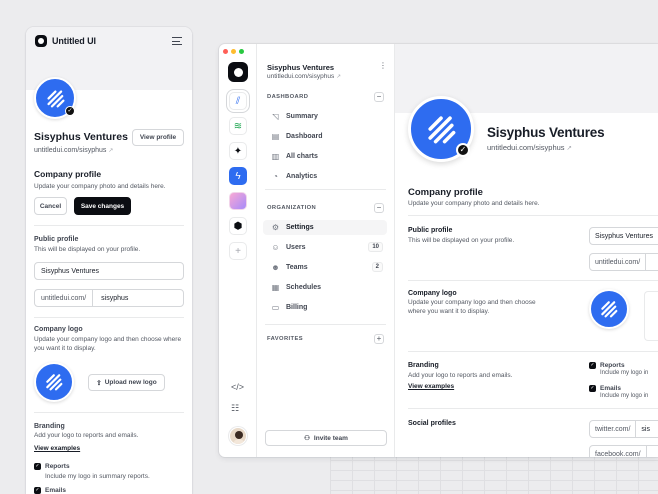 Image resolution: width=658 pixels, height=494 pixels. I want to click on save-changes-button: Save changes, so click(102, 206).